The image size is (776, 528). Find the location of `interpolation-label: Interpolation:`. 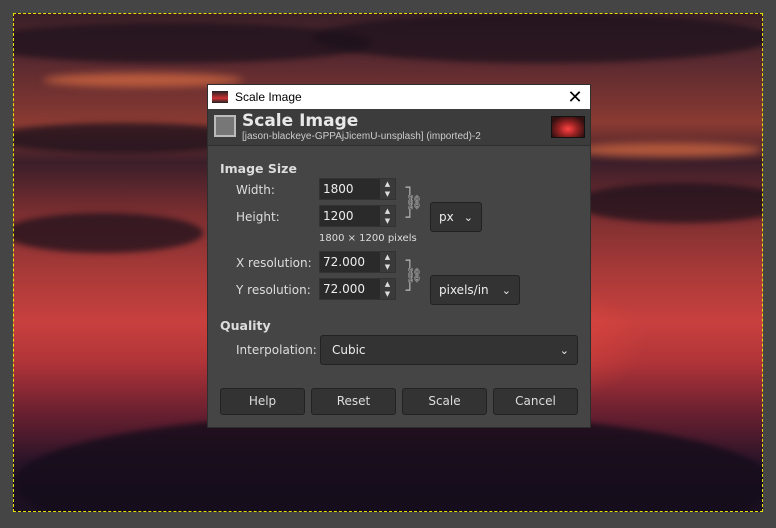

interpolation-label: Interpolation: is located at coordinates (276, 350).